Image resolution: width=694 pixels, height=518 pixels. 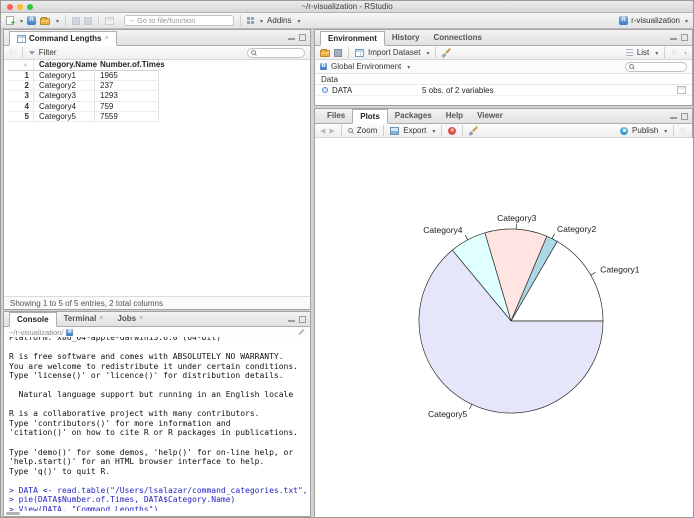 What do you see at coordinates (298, 20) in the screenshot?
I see `addins-dropdown` at bounding box center [298, 20].